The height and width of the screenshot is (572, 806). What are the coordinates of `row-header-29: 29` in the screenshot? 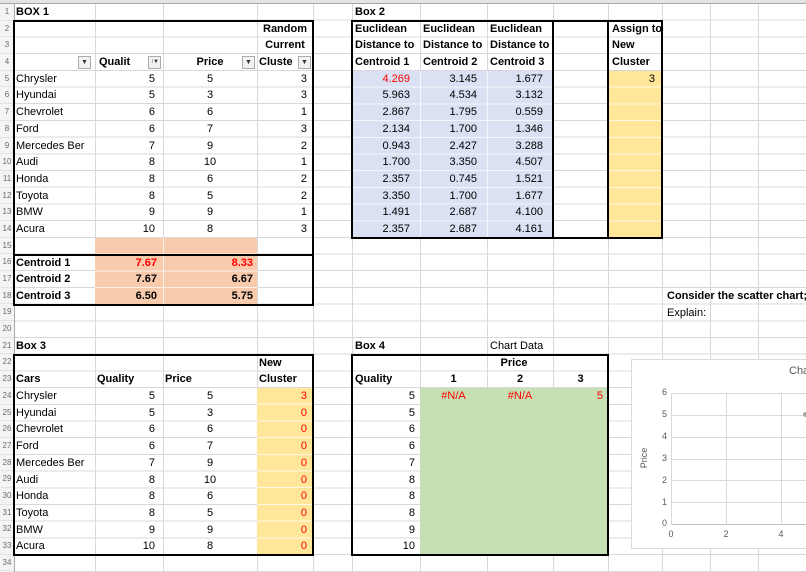 It's located at (7, 479).